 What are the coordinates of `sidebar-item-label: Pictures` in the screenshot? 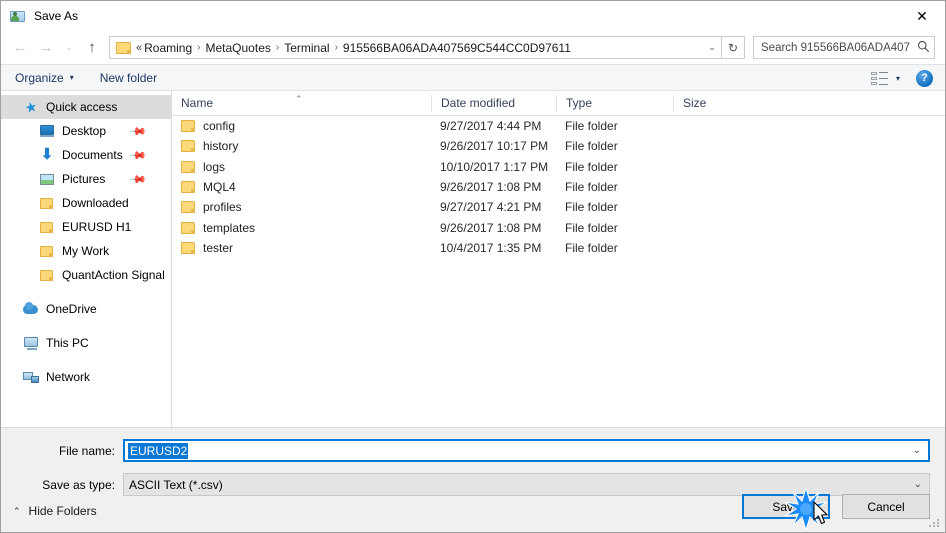 It's located at (84, 179).